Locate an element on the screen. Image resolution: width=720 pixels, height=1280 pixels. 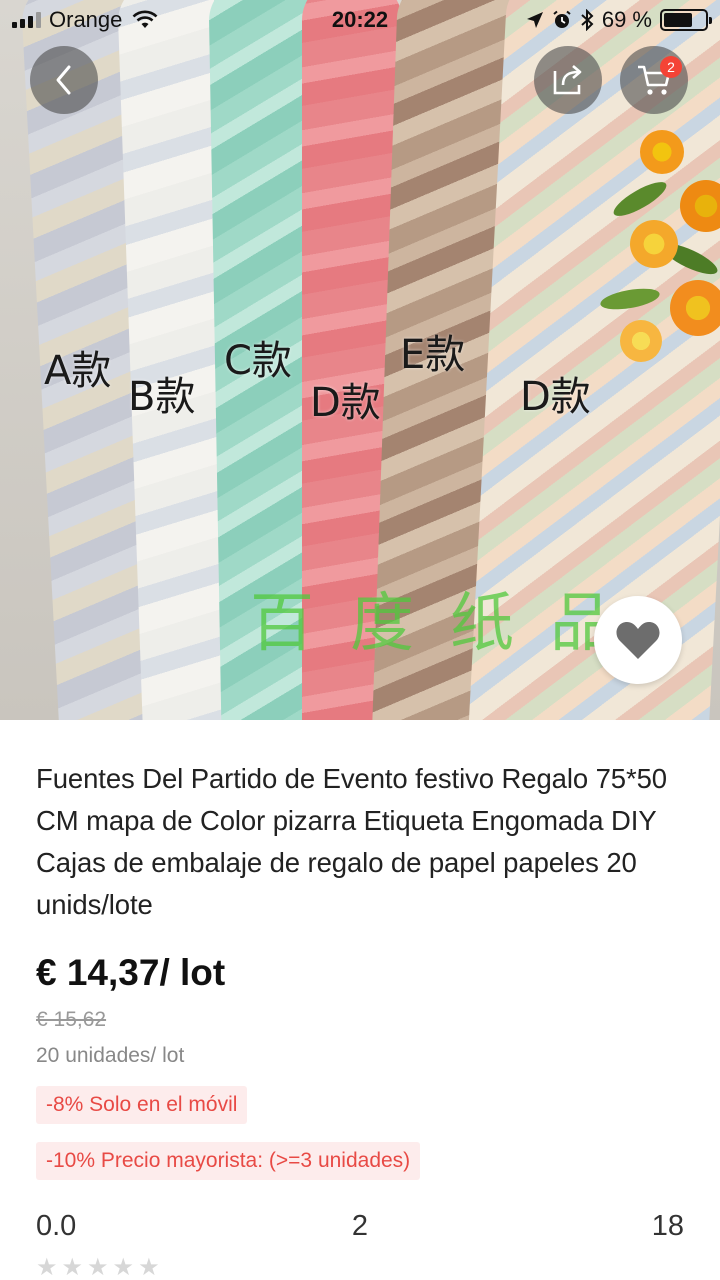
wholesale-discount-badge: -10% Precio mayorista: (>=3 unidades) is located at coordinates (228, 1161).